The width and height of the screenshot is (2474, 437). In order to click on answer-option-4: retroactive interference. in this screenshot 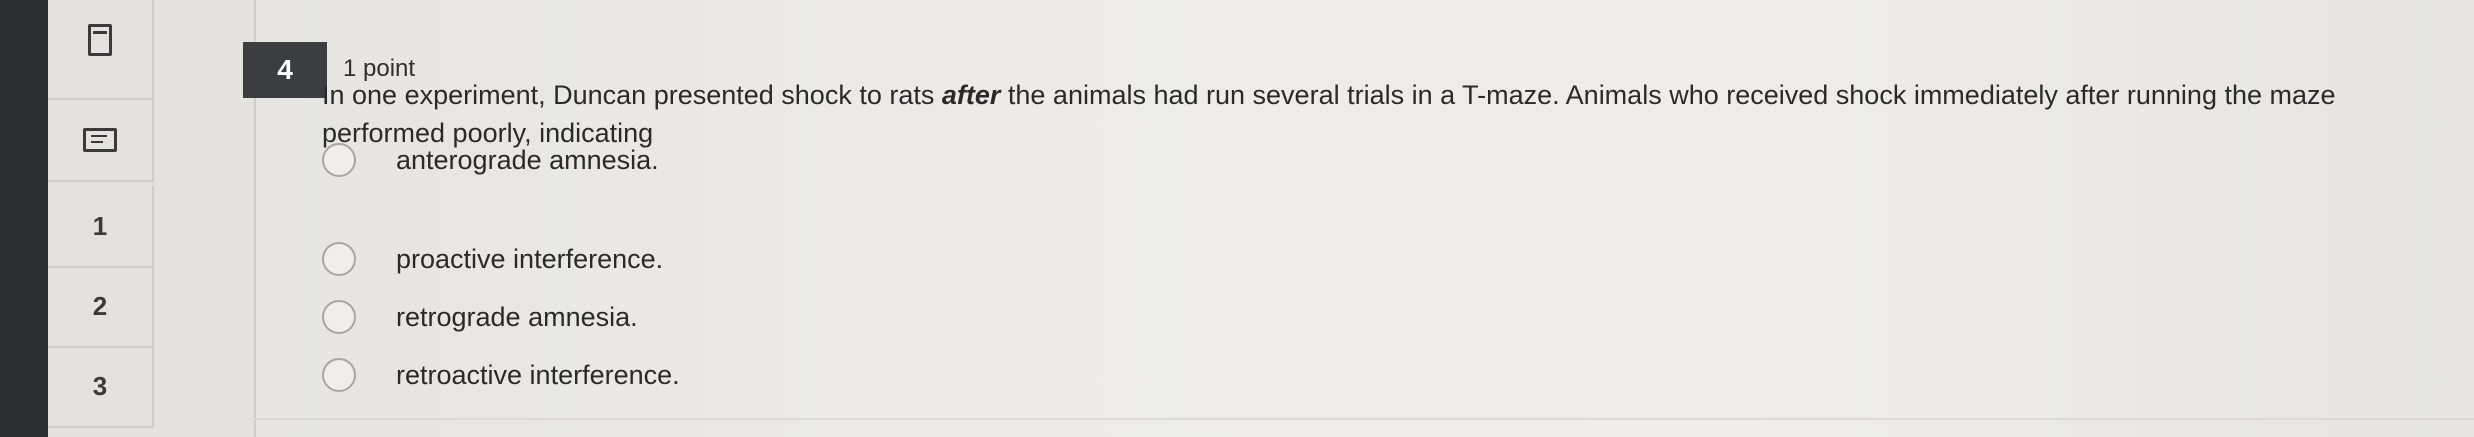, I will do `click(501, 375)`.